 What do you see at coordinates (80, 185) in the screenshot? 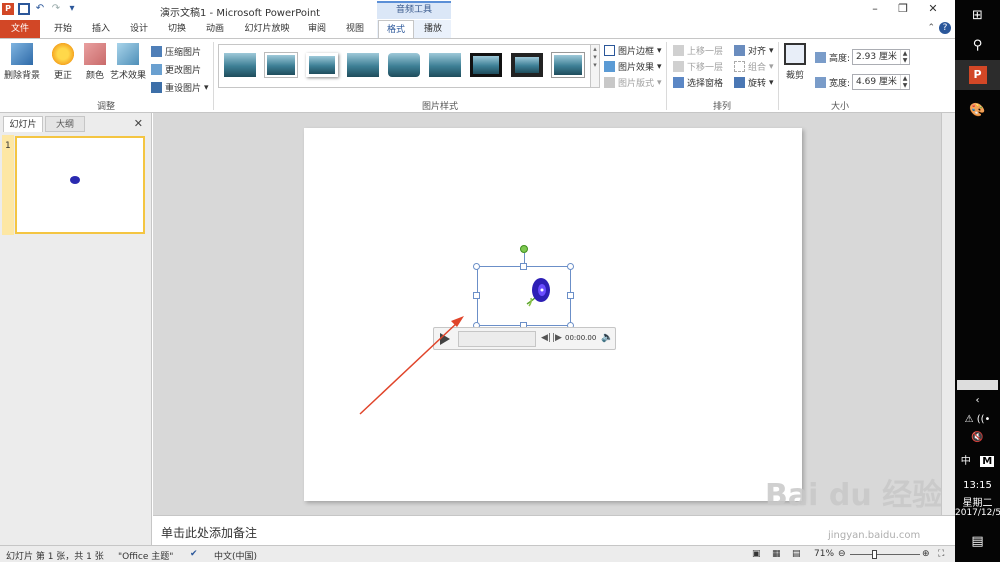
I see `slide-thumbnail` at bounding box center [80, 185].